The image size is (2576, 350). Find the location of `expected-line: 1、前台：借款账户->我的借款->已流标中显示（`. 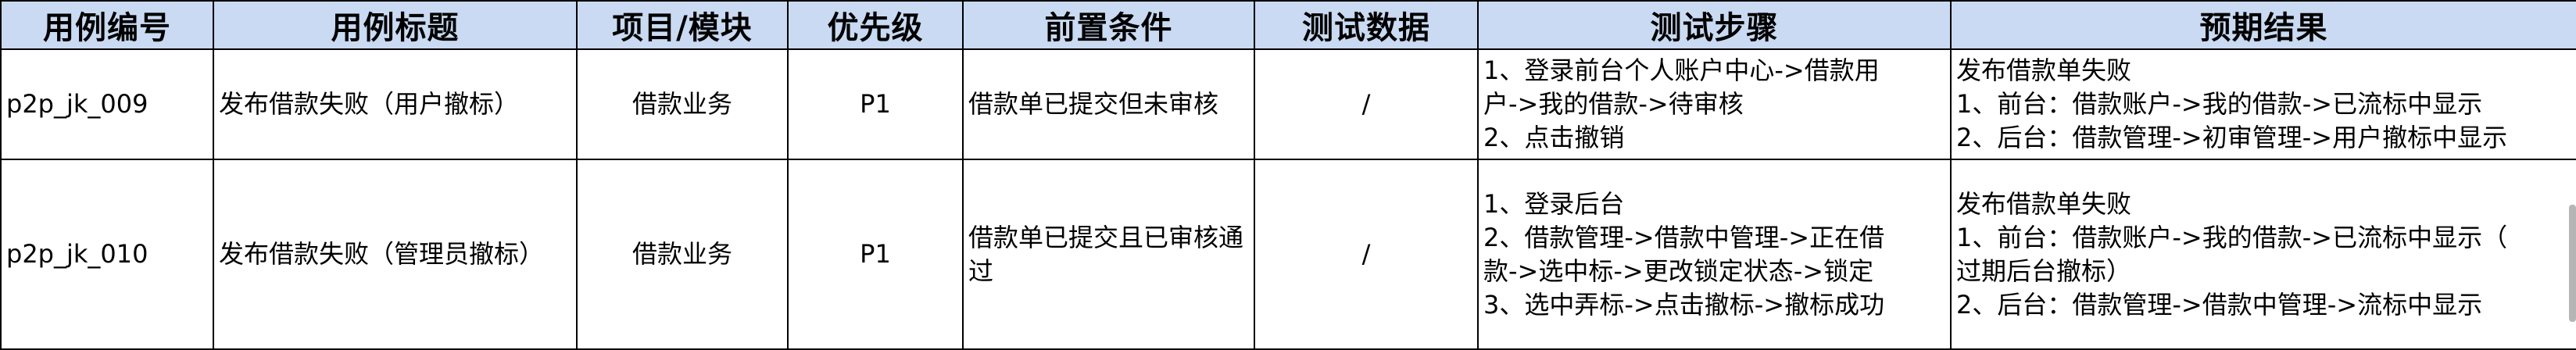

expected-line: 1、前台：借款账户->我的借款->已流标中显示（ is located at coordinates (2232, 237).